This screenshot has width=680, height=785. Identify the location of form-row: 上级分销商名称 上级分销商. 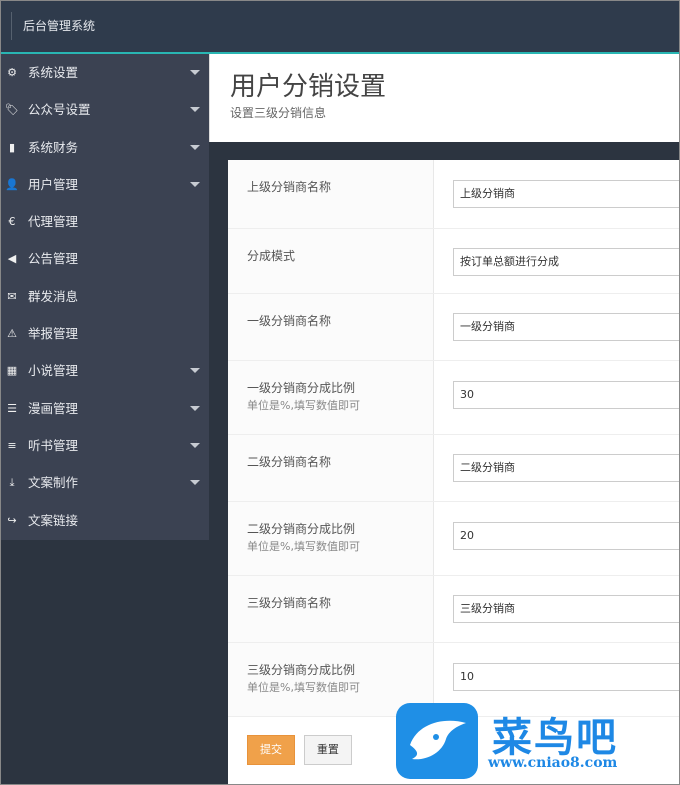
(454, 194).